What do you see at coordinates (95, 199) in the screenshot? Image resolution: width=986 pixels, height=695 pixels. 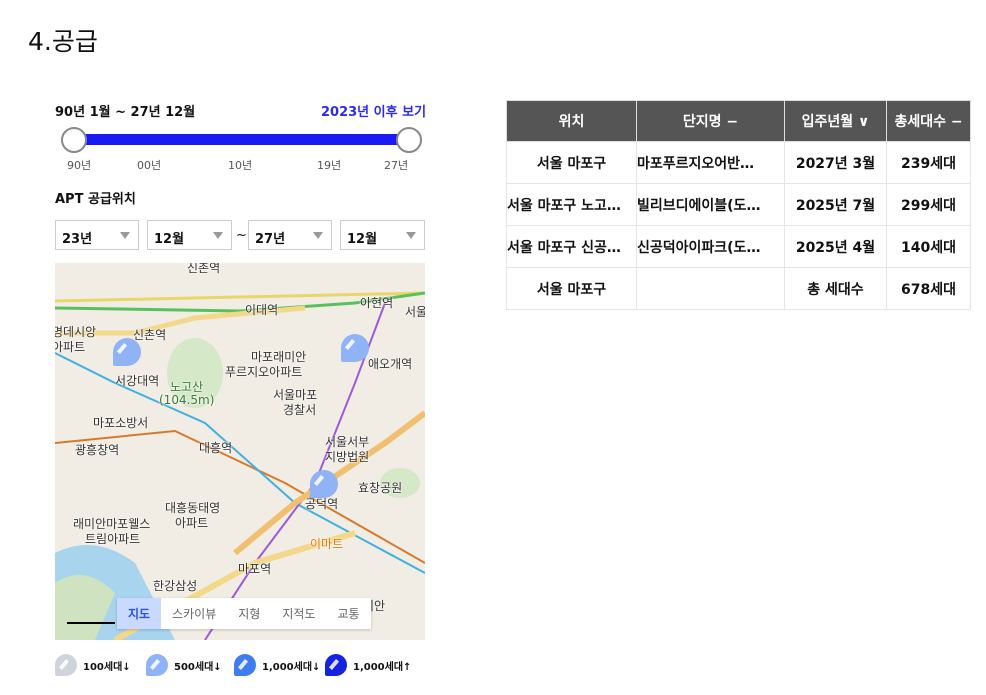 I see `apt-location-heading: APT 공급위치` at bounding box center [95, 199].